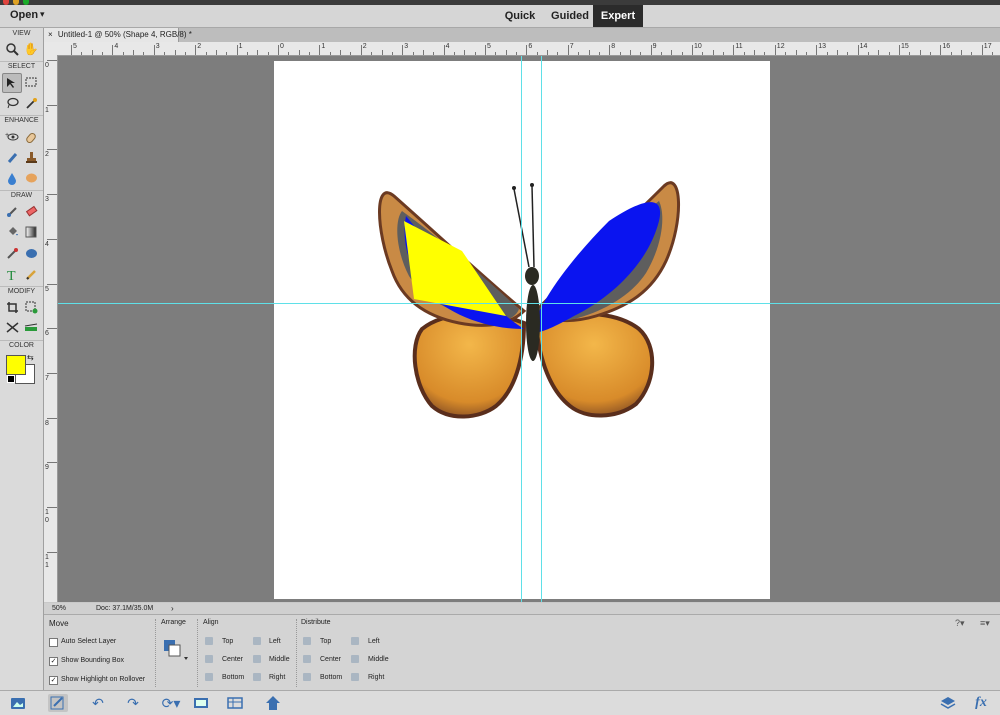 The width and height of the screenshot is (1000, 715). I want to click on move-tool-icon, so click(12, 83).